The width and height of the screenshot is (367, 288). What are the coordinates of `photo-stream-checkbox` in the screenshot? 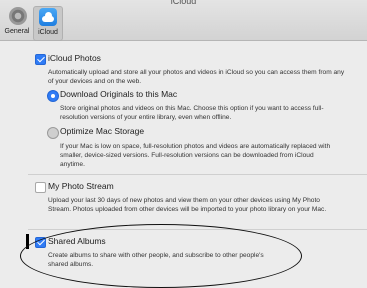 It's located at (40, 187).